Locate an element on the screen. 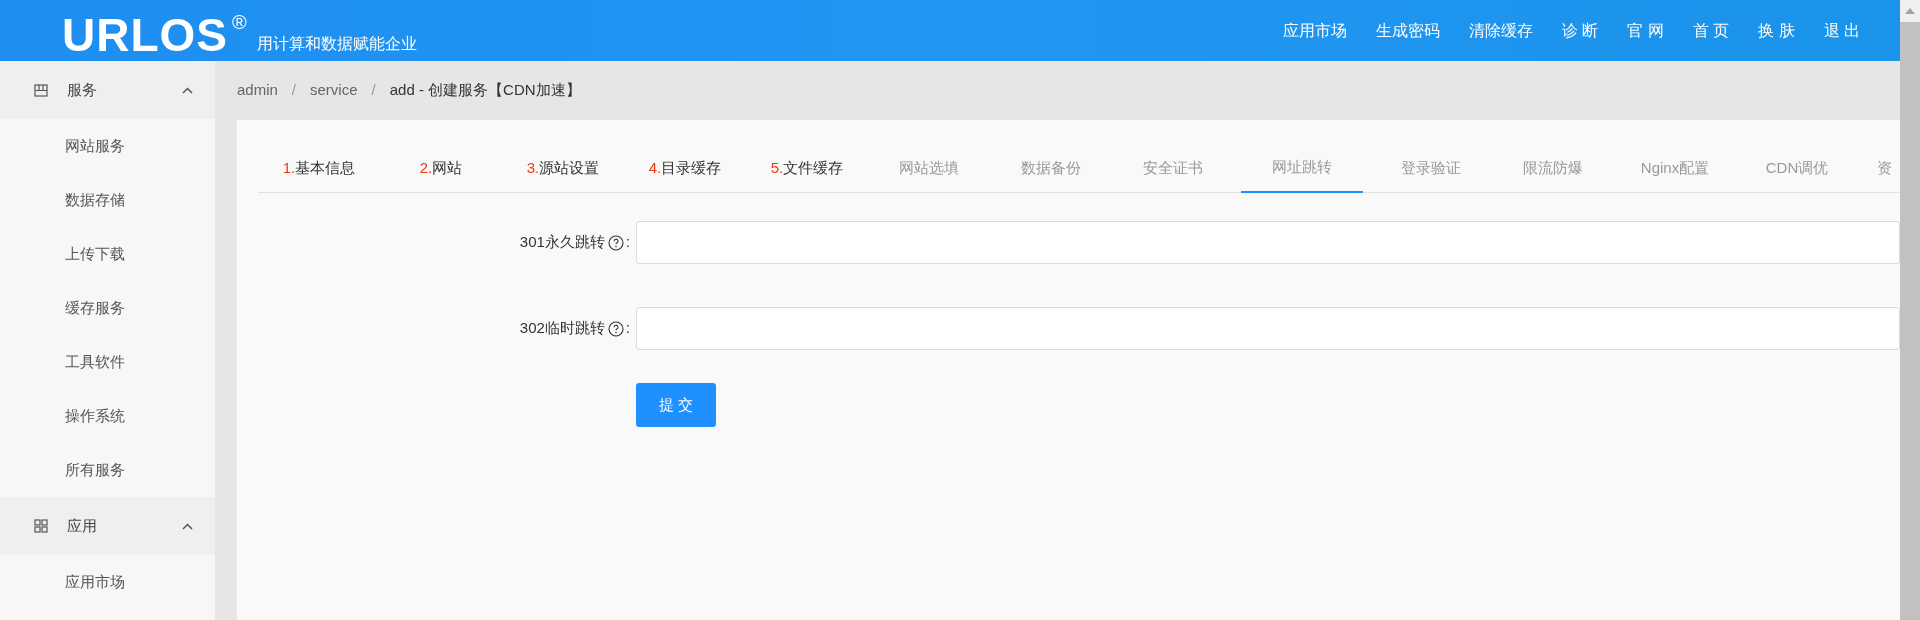 The height and width of the screenshot is (620, 1920). nav-link: 诊 断 is located at coordinates (1580, 30).